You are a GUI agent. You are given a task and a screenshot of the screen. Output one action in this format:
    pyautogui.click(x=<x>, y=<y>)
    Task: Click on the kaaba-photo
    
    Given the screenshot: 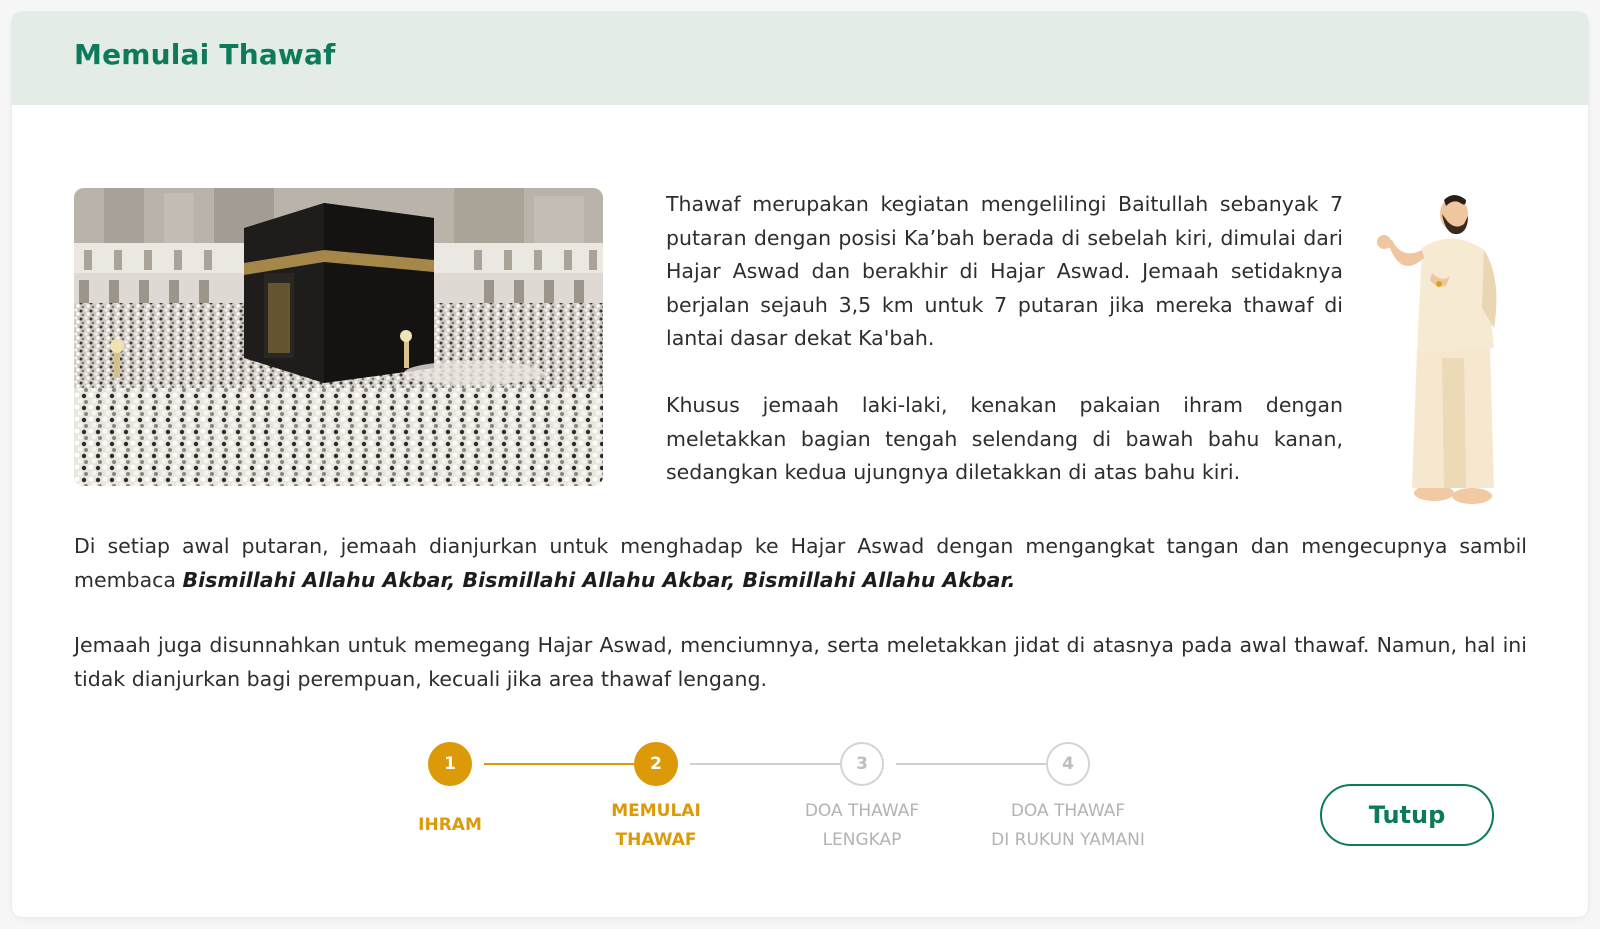 What is the action you would take?
    pyautogui.click(x=338, y=337)
    